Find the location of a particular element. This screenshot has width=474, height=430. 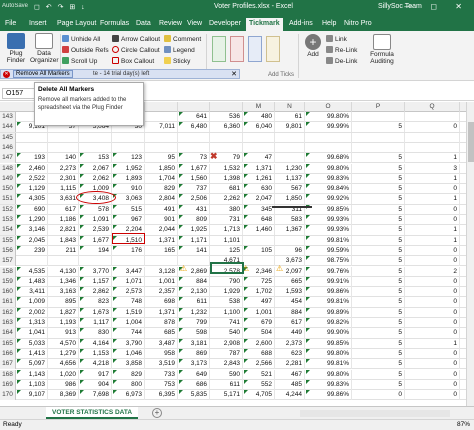

table-cell: 641 is located at coordinates (194, 117).